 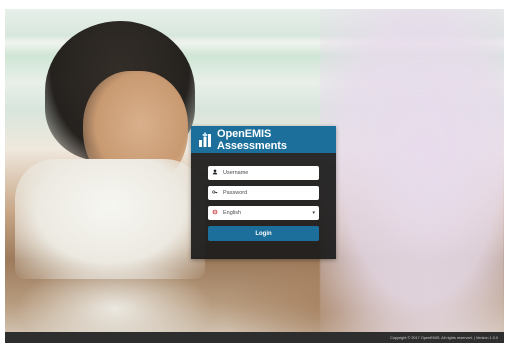 I want to click on login-header: OpenEMIS Assessments, so click(x=263, y=139).